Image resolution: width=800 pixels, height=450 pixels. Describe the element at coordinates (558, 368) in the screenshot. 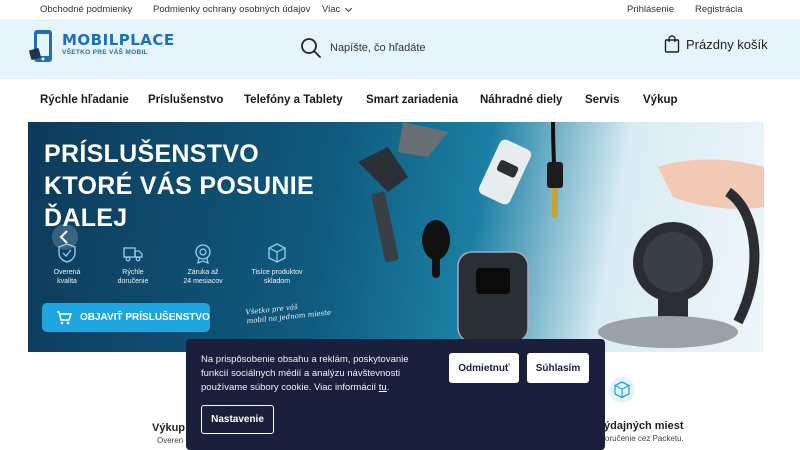

I see `cookie-accept-button: Súhlasím` at that location.